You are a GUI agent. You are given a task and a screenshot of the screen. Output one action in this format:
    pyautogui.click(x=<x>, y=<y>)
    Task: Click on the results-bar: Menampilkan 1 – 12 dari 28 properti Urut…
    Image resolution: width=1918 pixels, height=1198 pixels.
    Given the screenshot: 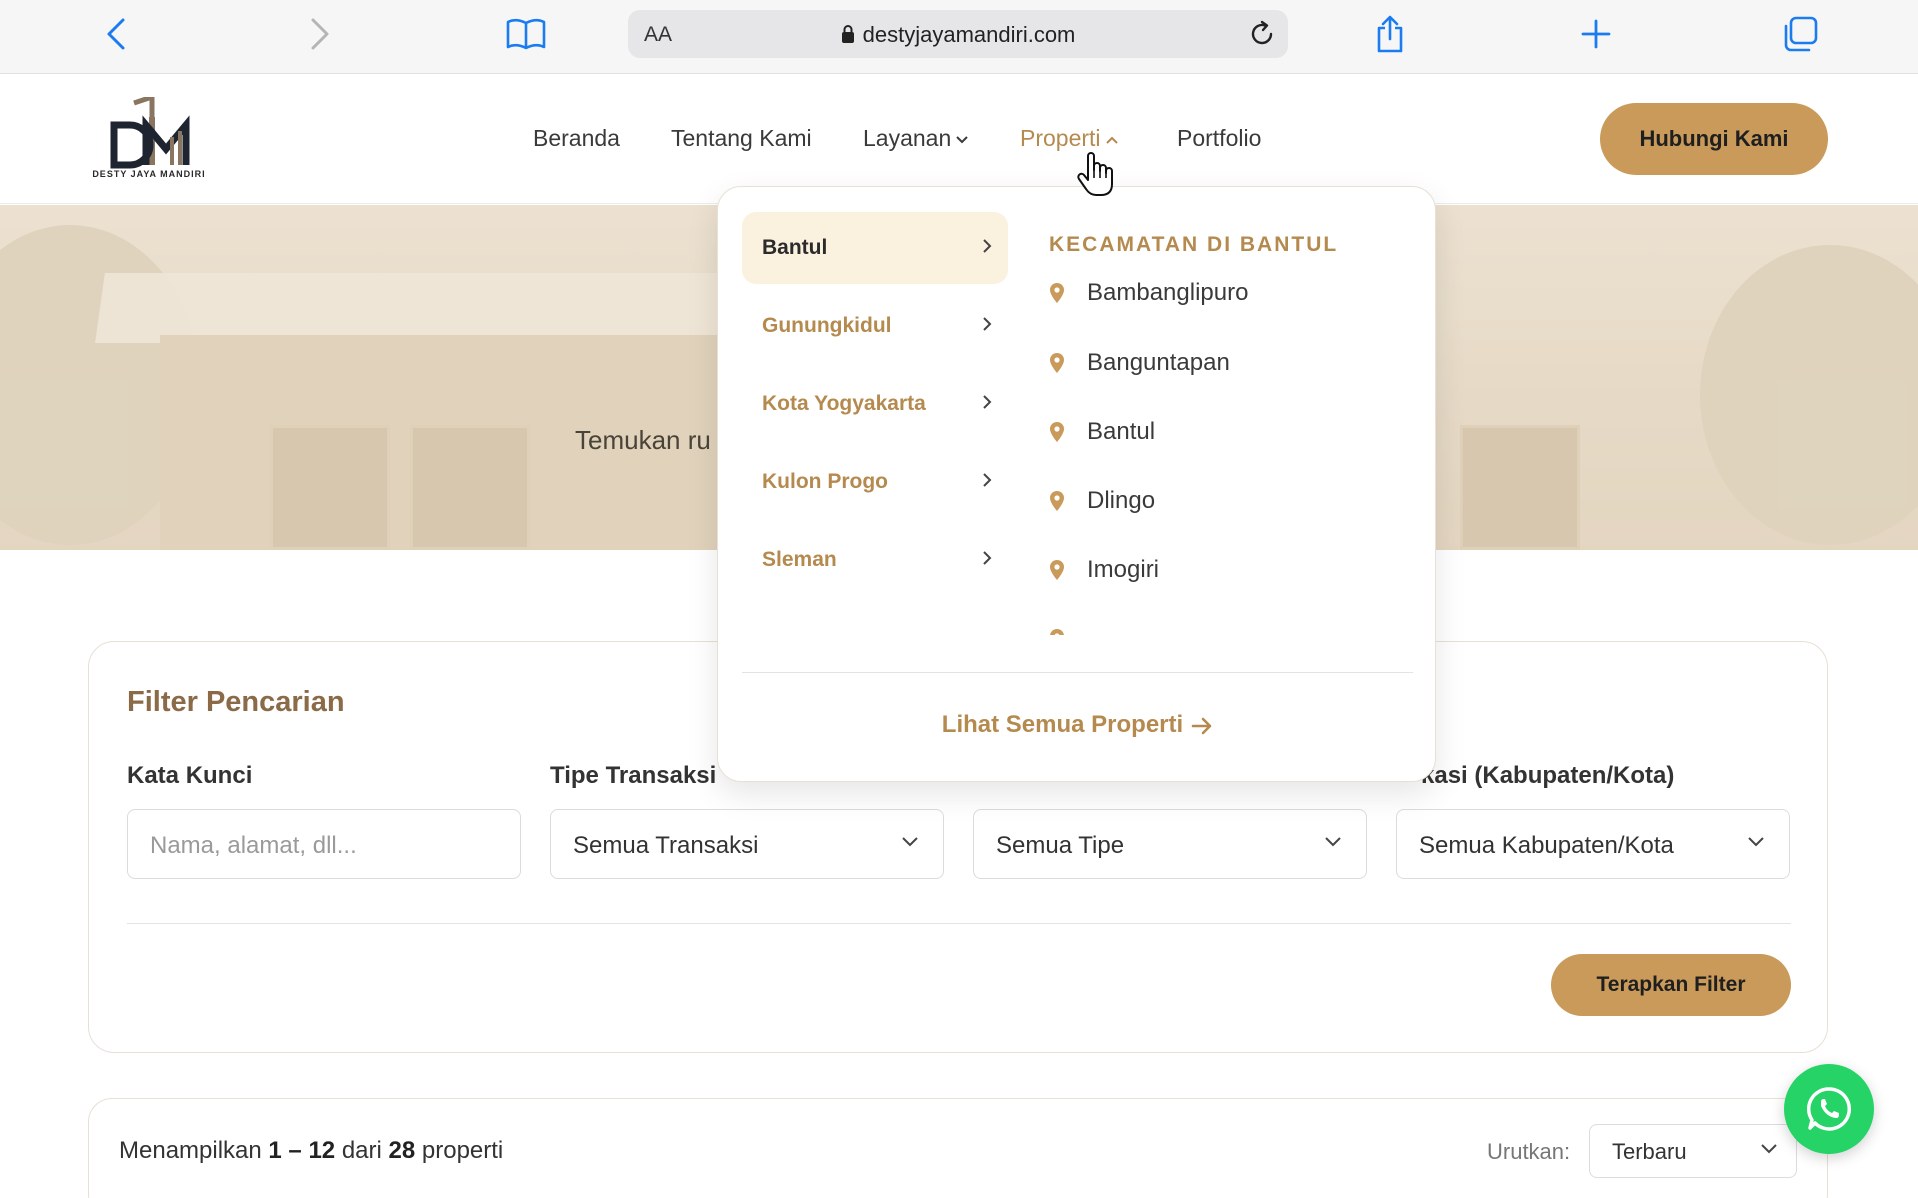 What is the action you would take?
    pyautogui.click(x=958, y=1148)
    